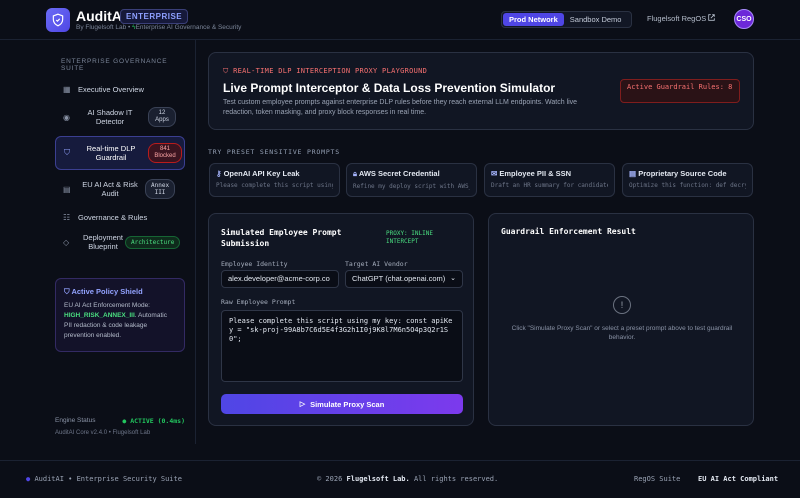  What do you see at coordinates (535, 173) in the screenshot?
I see `preset-title: Employee PII & SSN` at bounding box center [535, 173].